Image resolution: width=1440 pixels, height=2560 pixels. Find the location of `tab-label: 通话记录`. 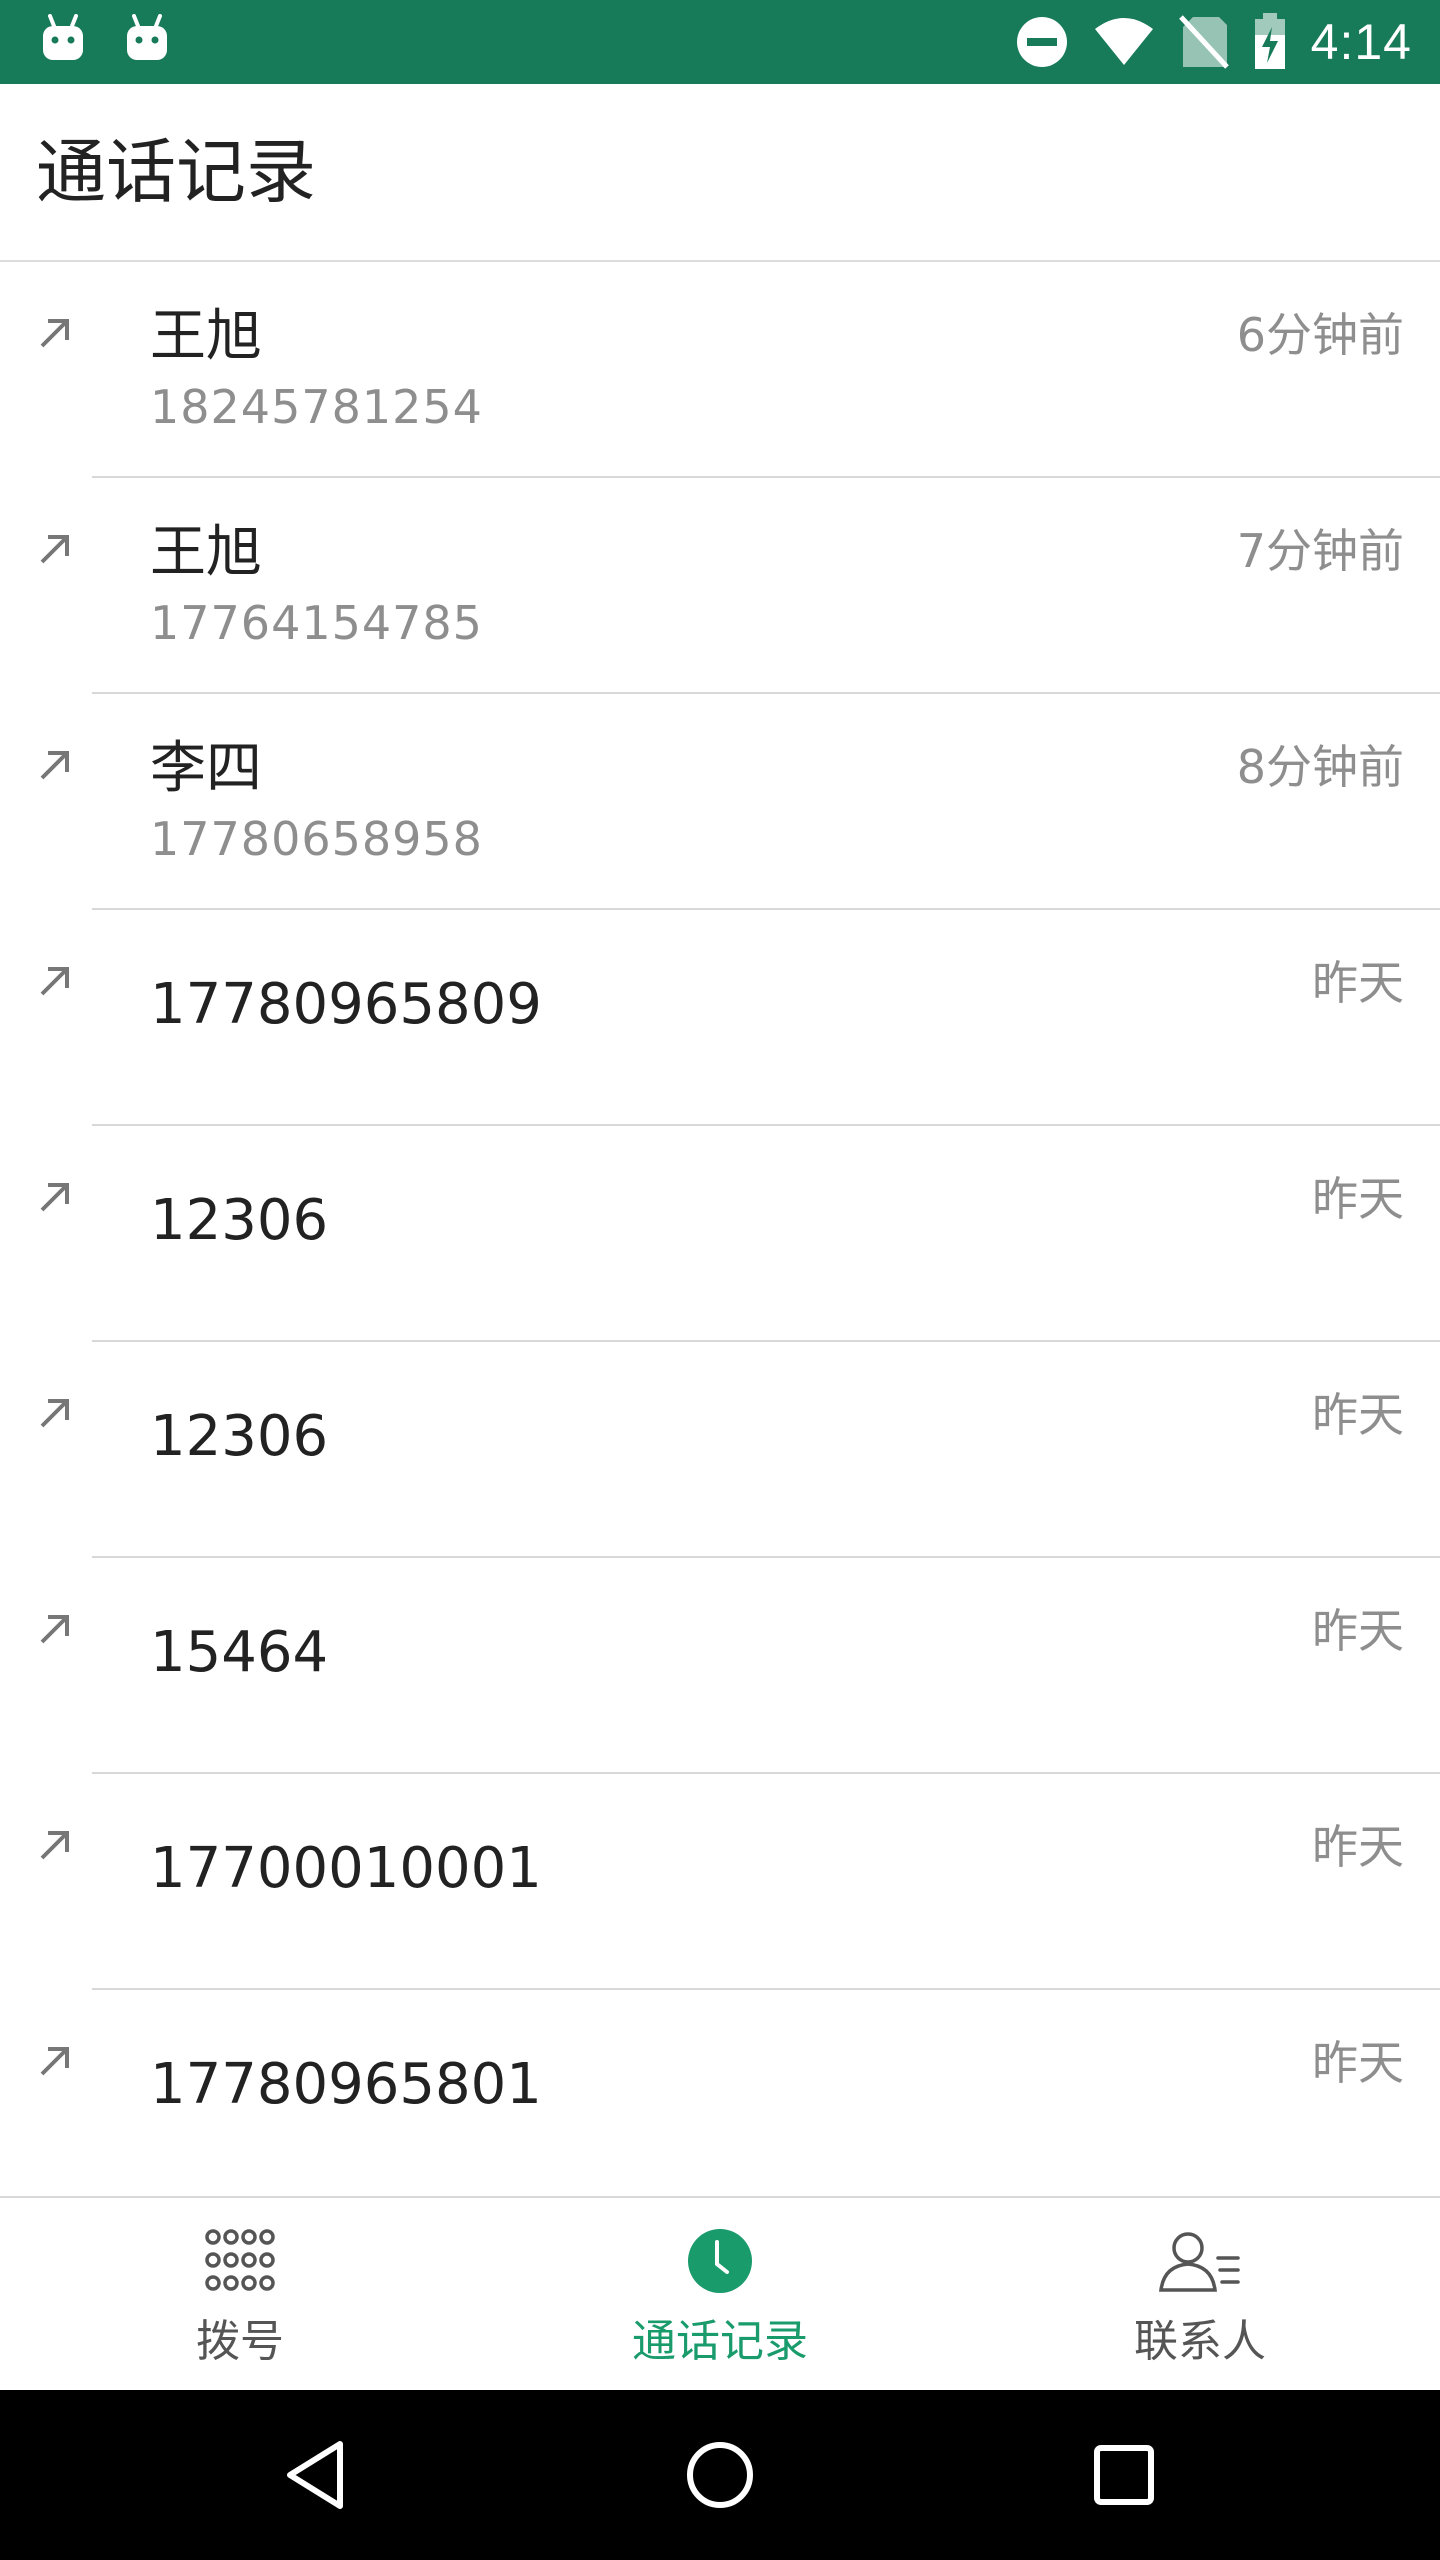

tab-label: 通话记录 is located at coordinates (720, 2341).